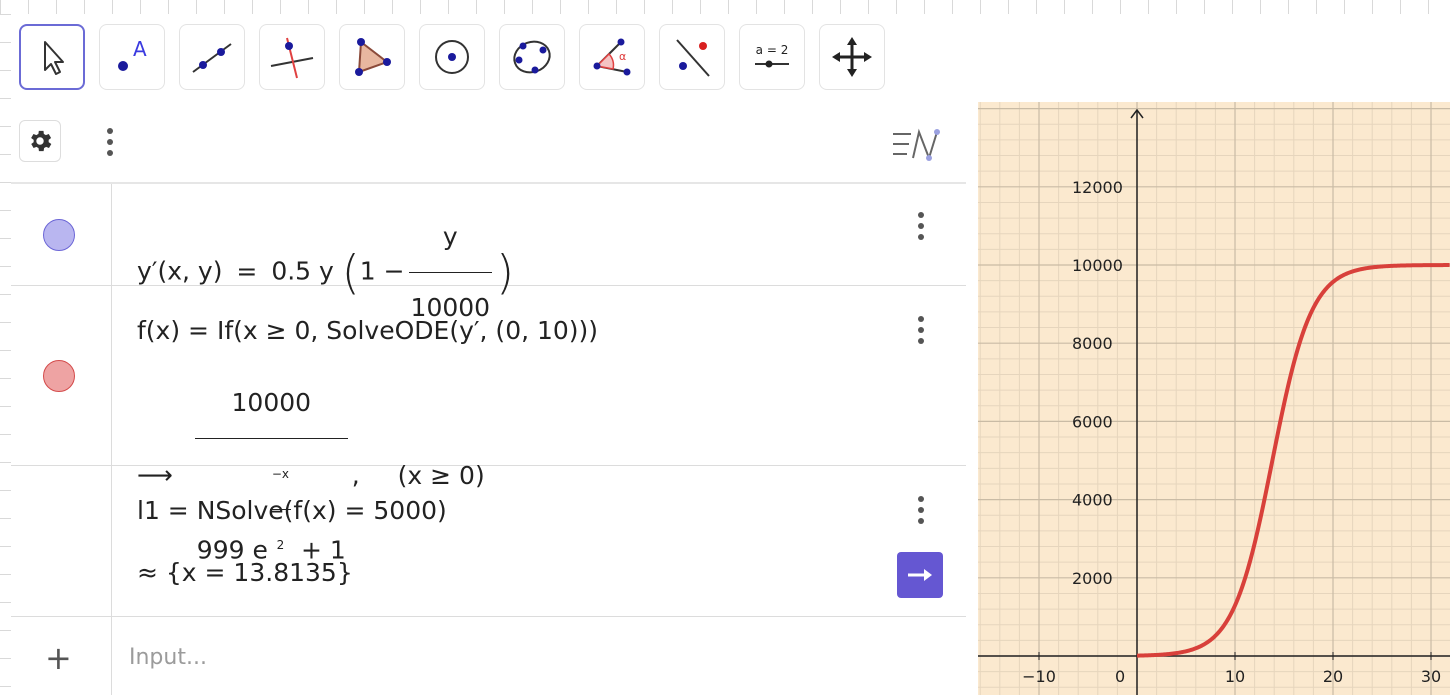 The height and width of the screenshot is (695, 1450). I want to click on polygon-tool-button, so click(372, 57).